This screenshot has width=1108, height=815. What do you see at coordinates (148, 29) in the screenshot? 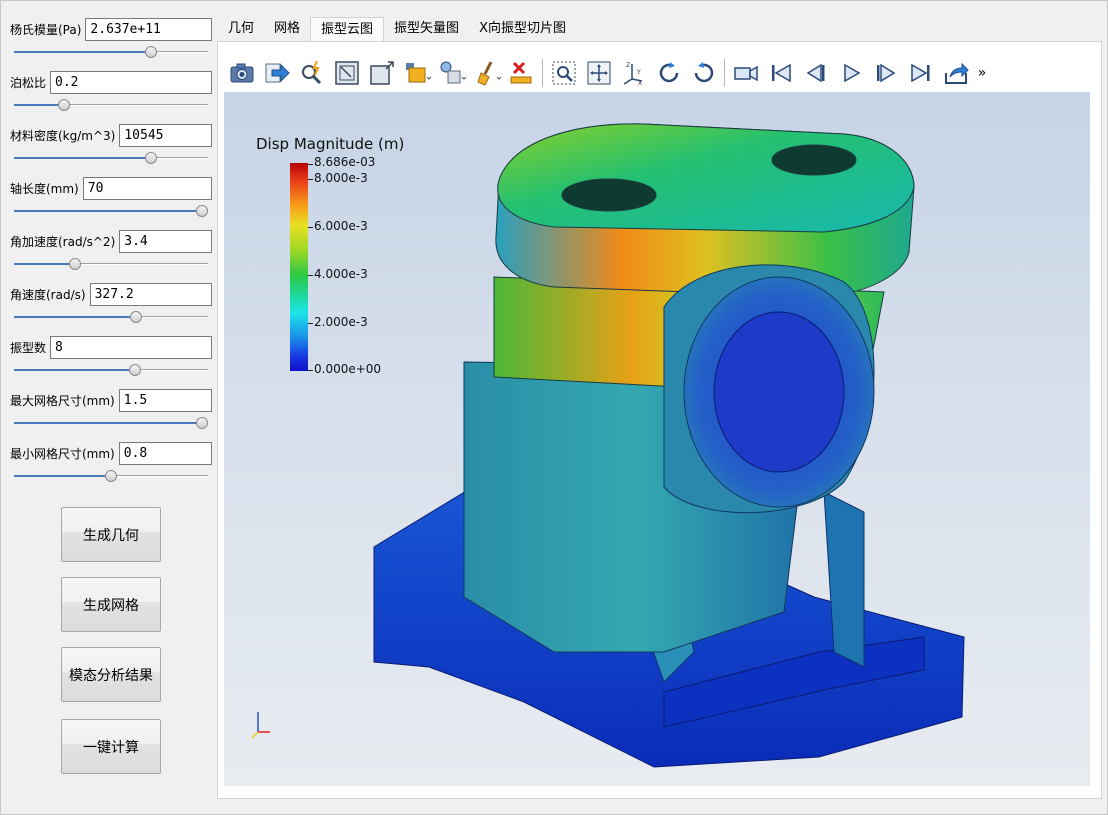
I see `youngs-modulus-input: 2.637e+11` at bounding box center [148, 29].